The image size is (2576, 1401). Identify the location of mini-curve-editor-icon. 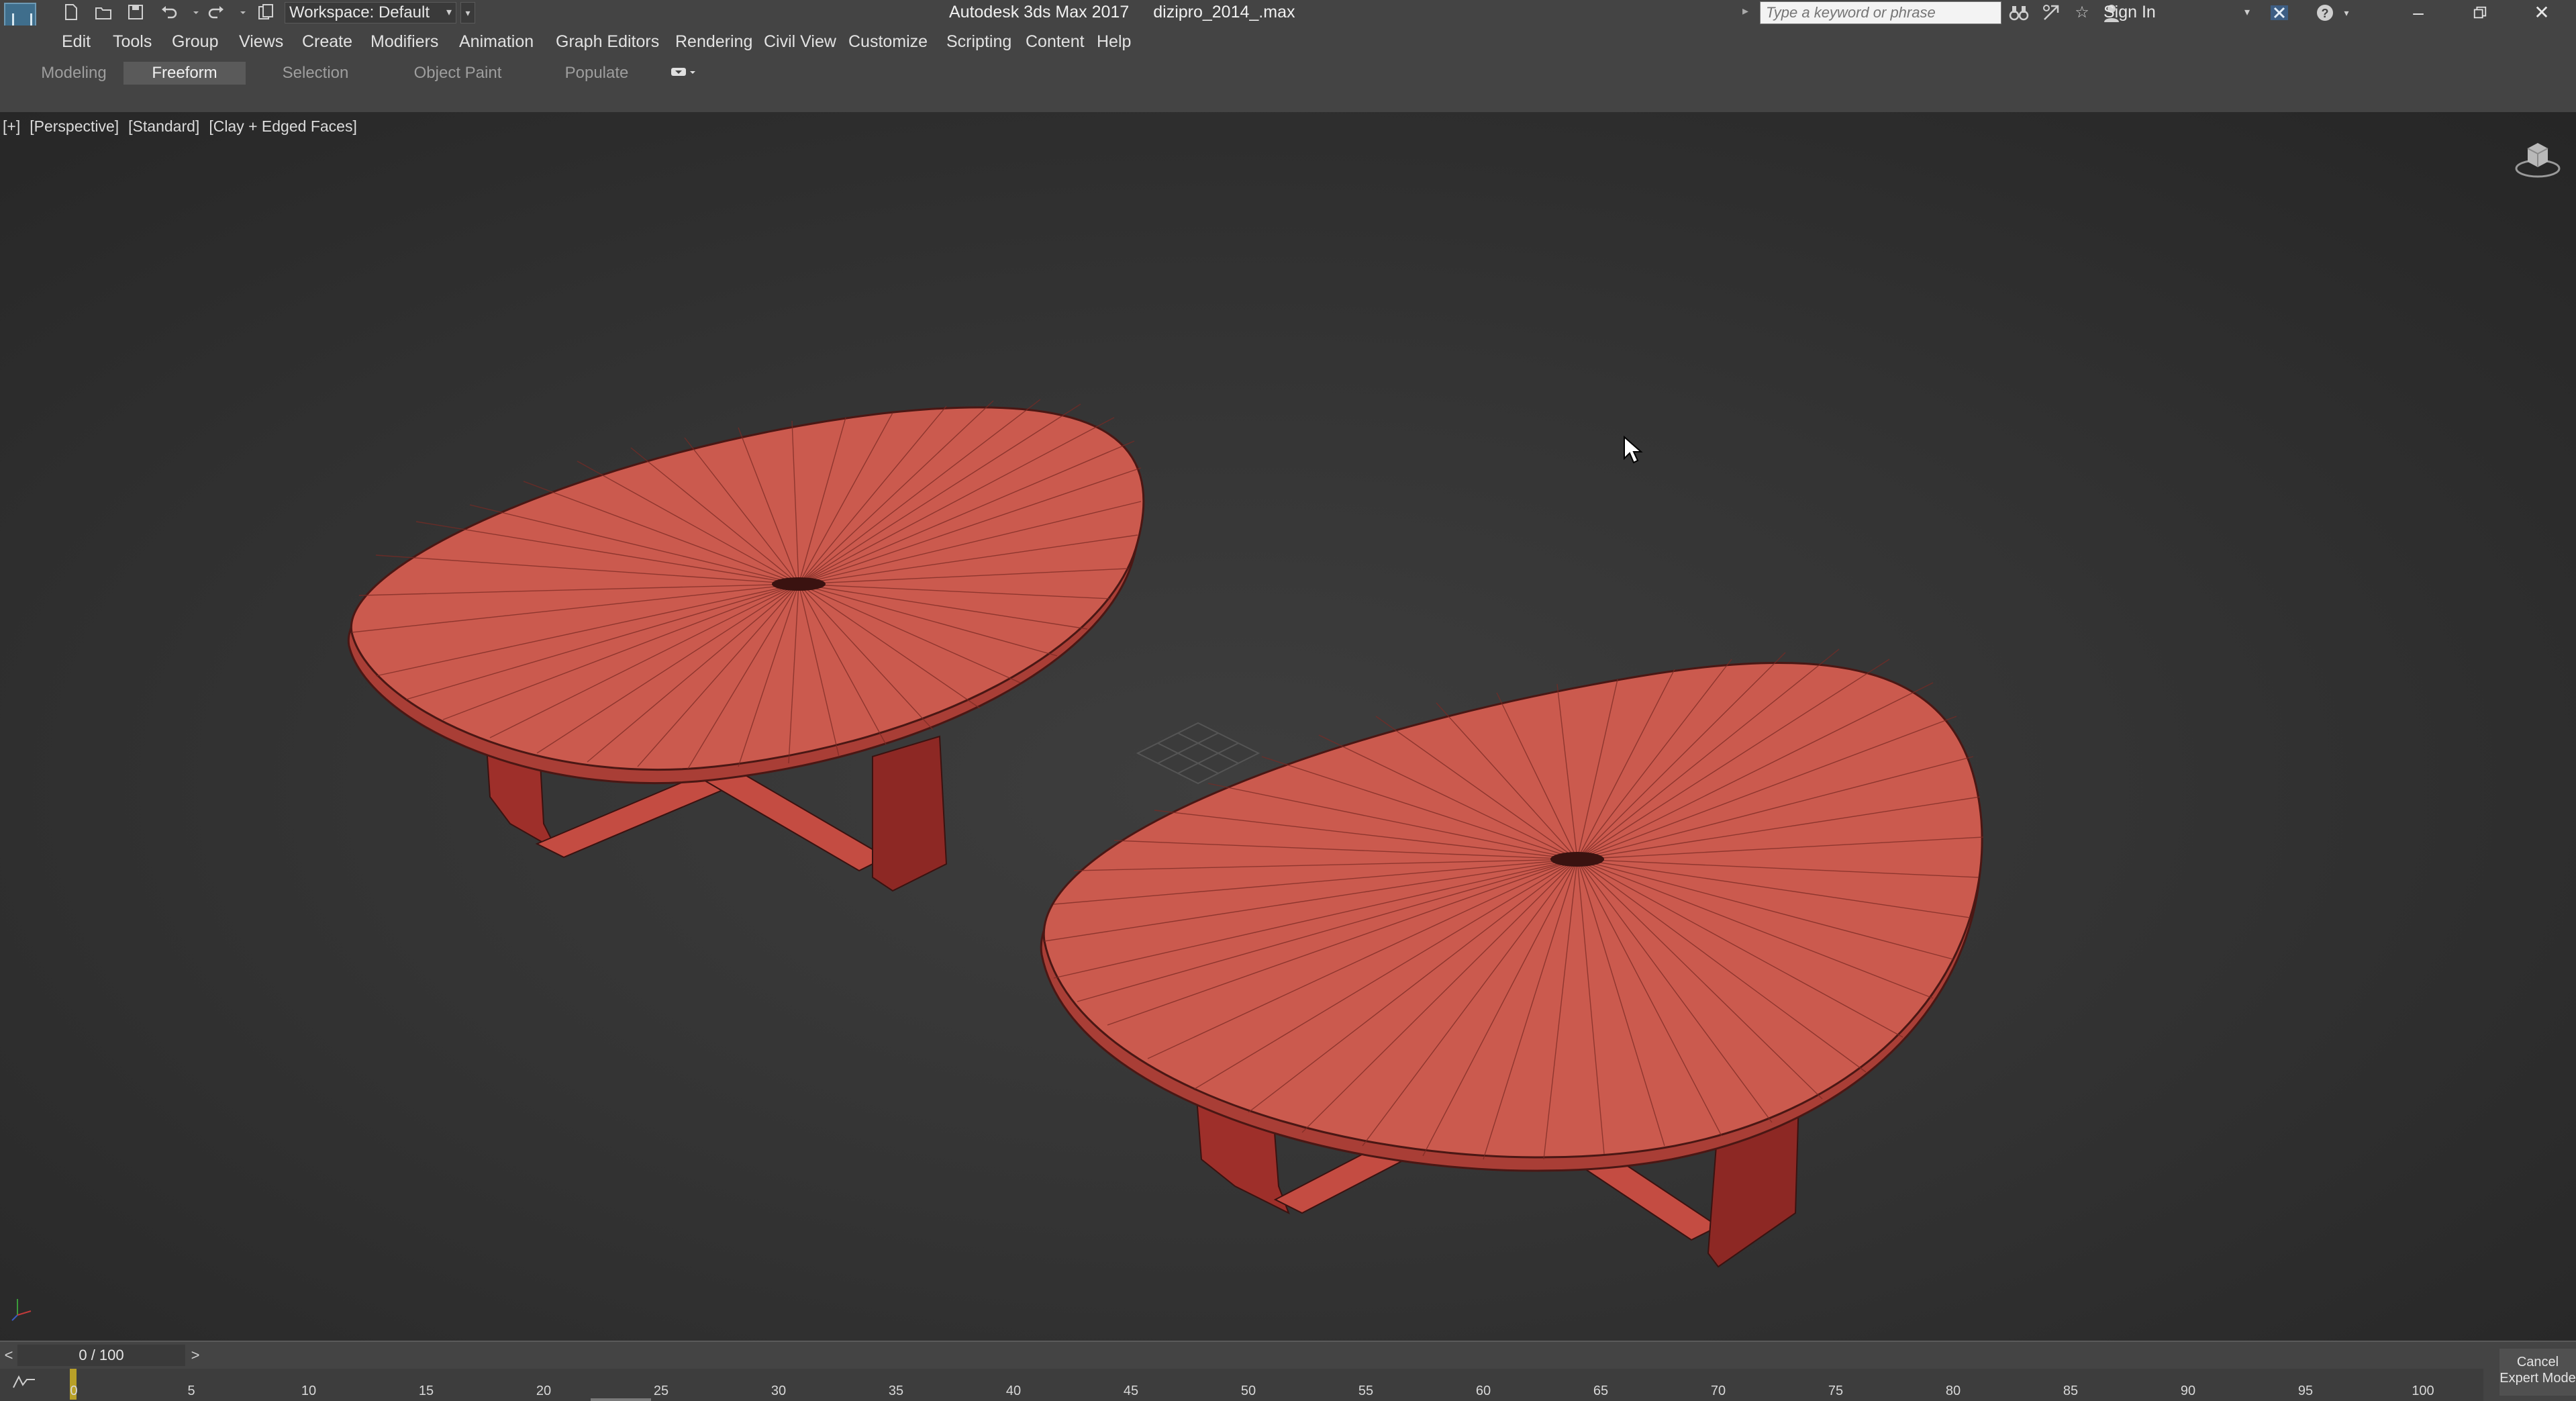
(24, 1383).